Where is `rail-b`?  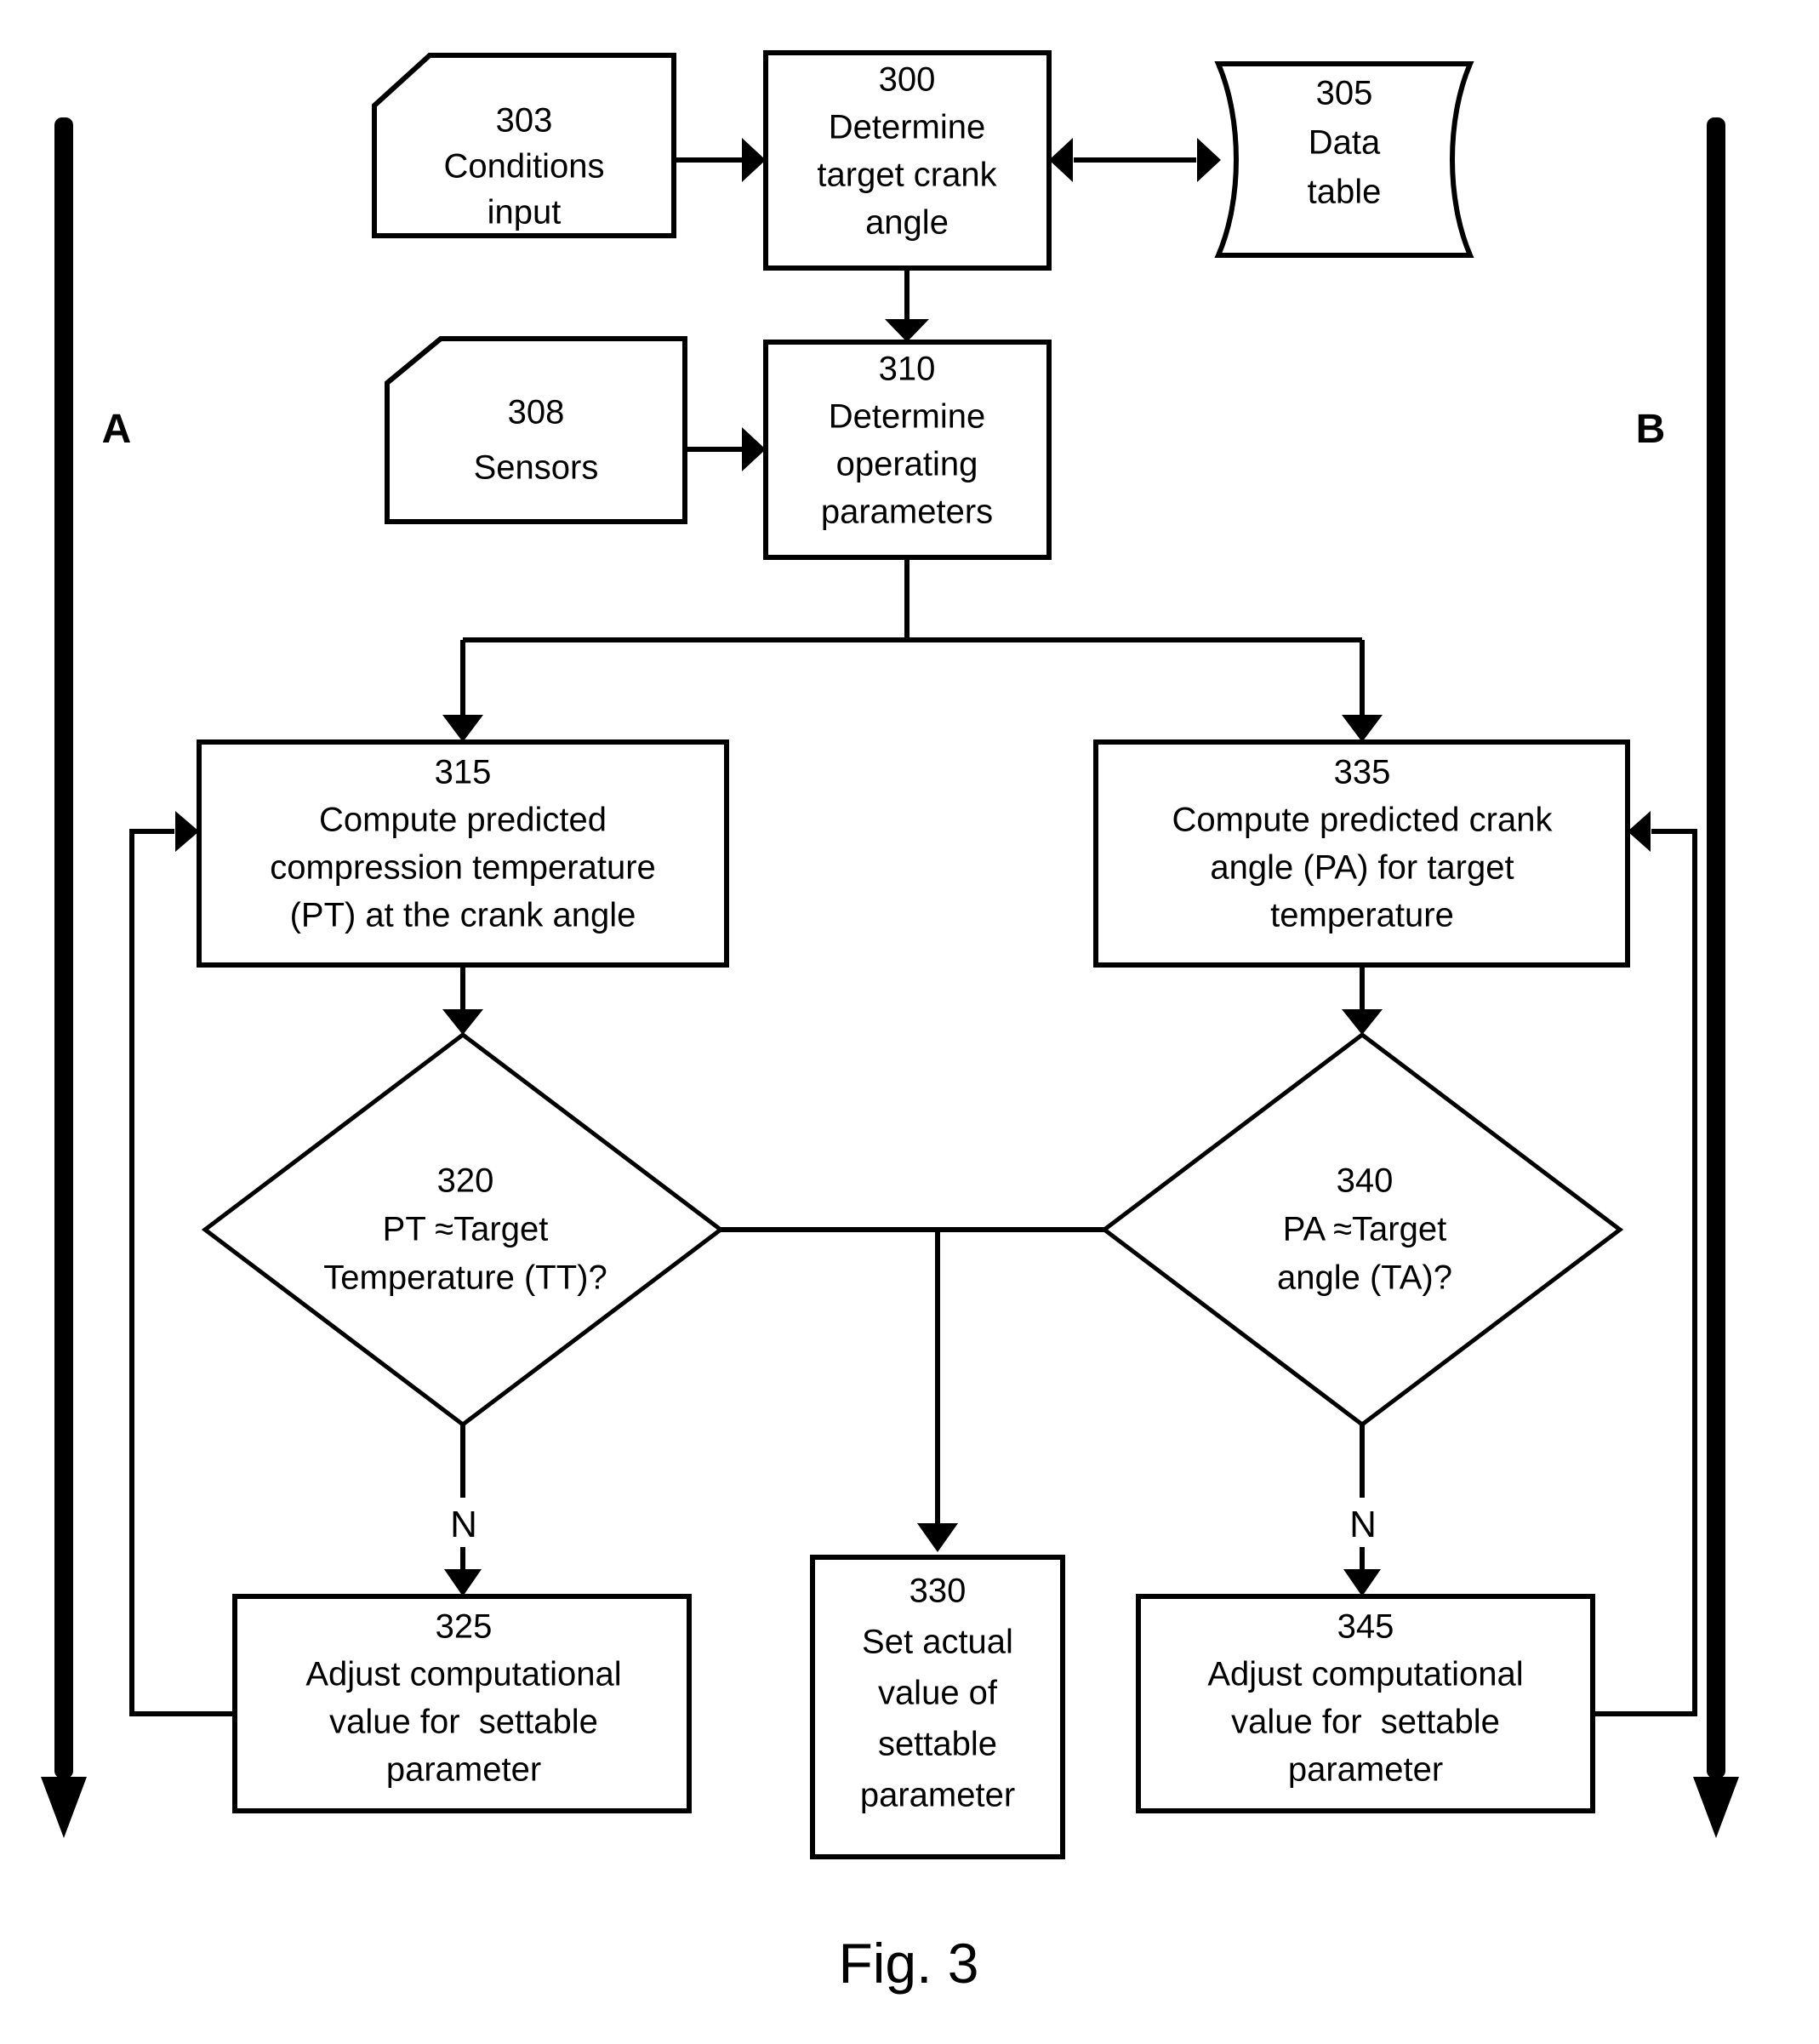
rail-b is located at coordinates (1716, 977).